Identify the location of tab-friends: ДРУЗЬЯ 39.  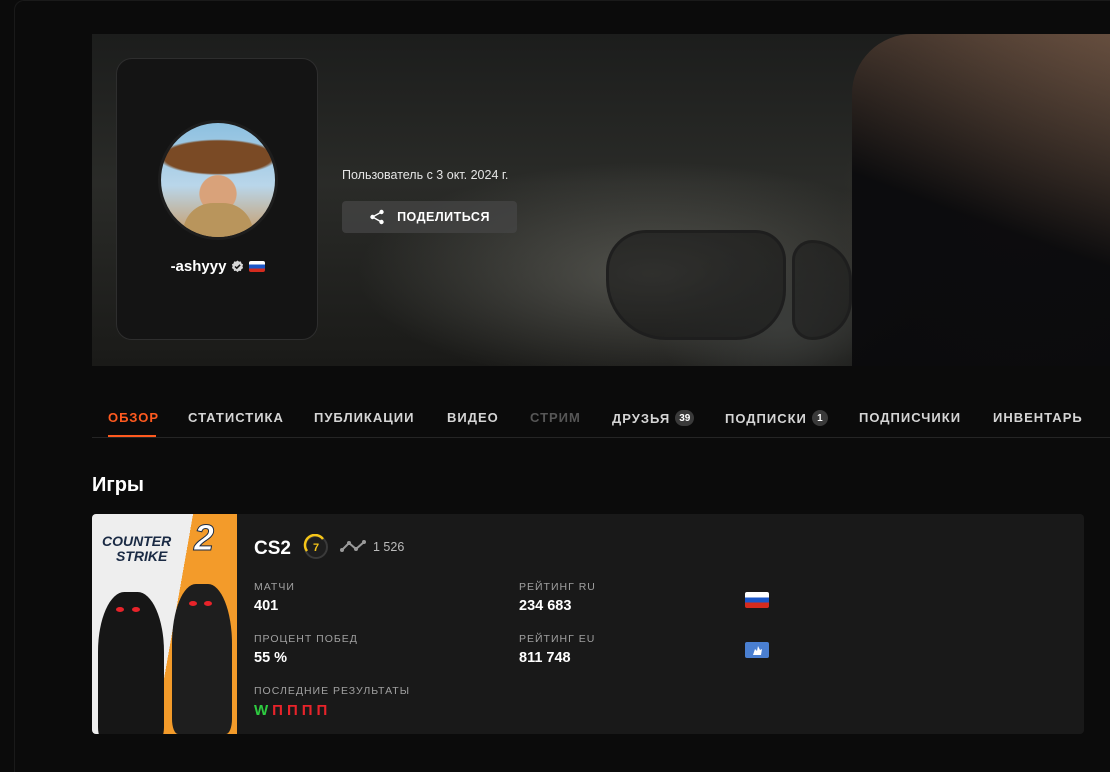
(653, 418).